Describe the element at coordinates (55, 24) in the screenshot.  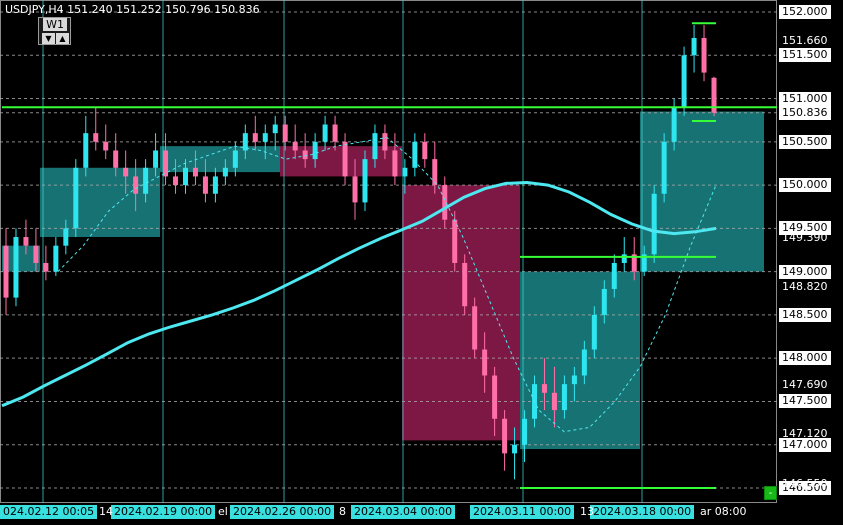
I see `timeframe-label: W1` at that location.